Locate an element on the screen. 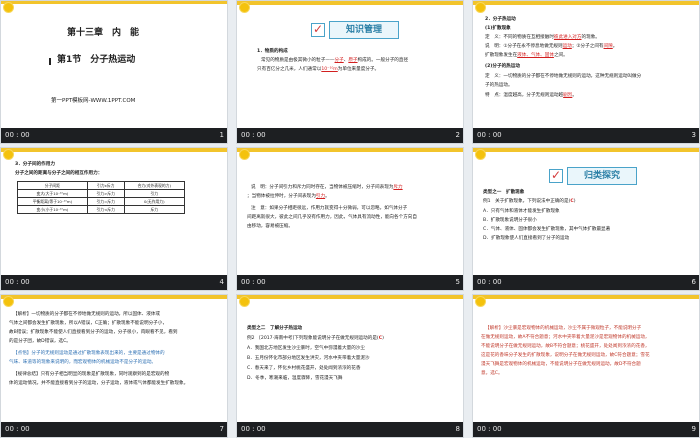 This screenshot has height=438, width=700. table-row: 变大(大于10⁻¹⁰m) 引力>斥力 引力 is located at coordinates (101, 193).